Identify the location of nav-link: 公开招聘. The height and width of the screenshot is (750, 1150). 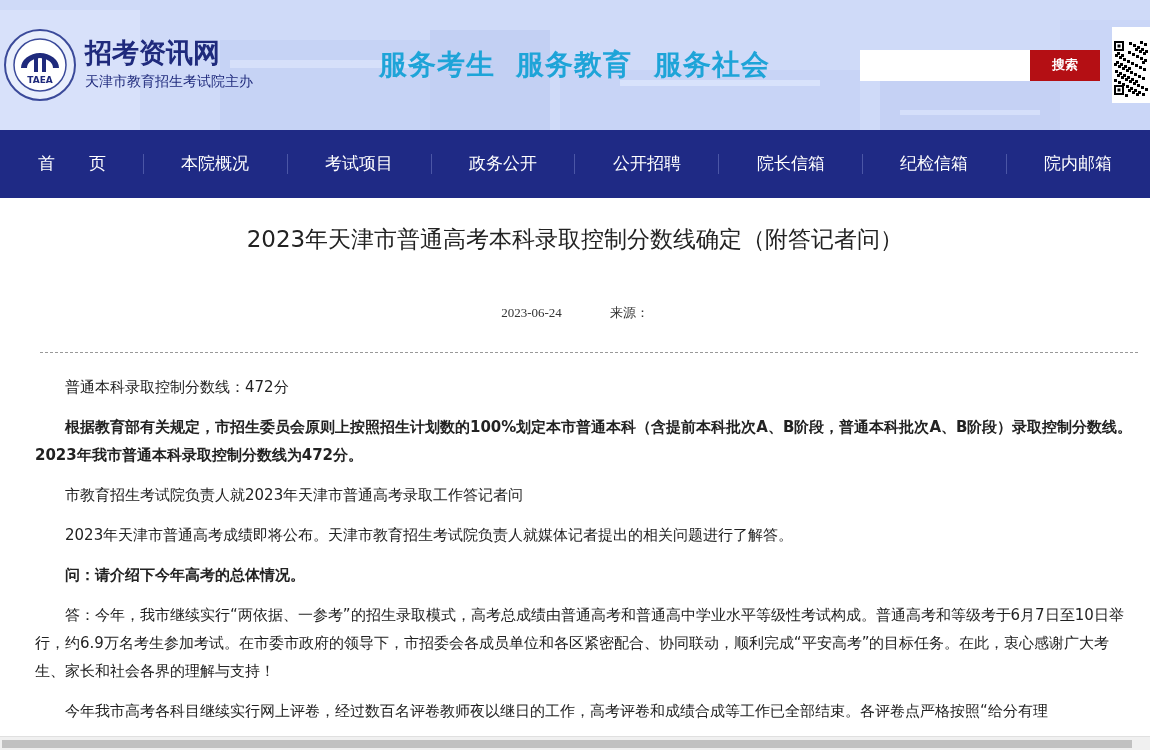
(646, 164).